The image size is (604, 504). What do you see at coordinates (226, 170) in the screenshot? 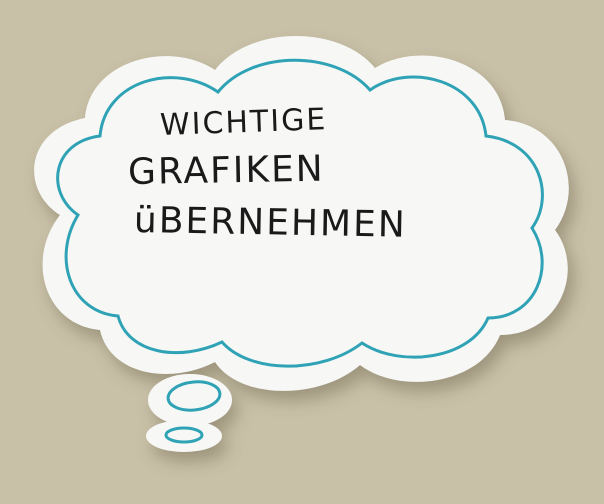
I see `note-line-2: GRAFIKEN` at bounding box center [226, 170].